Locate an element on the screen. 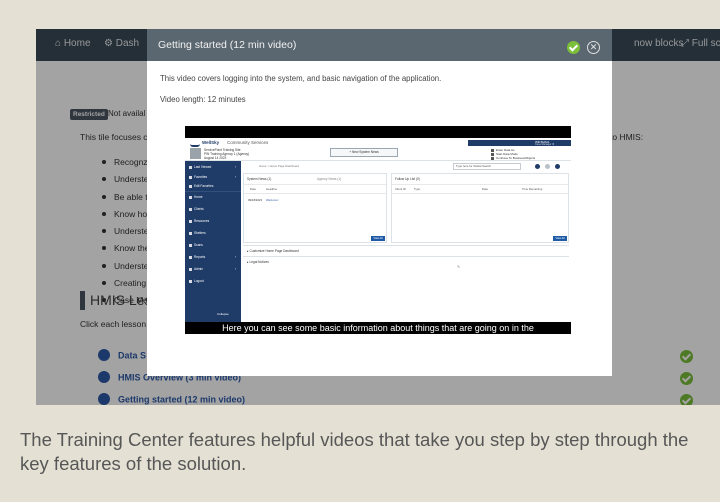 Image resolution: width=720 pixels, height=502 pixels. print-icon is located at coordinates (537, 166).